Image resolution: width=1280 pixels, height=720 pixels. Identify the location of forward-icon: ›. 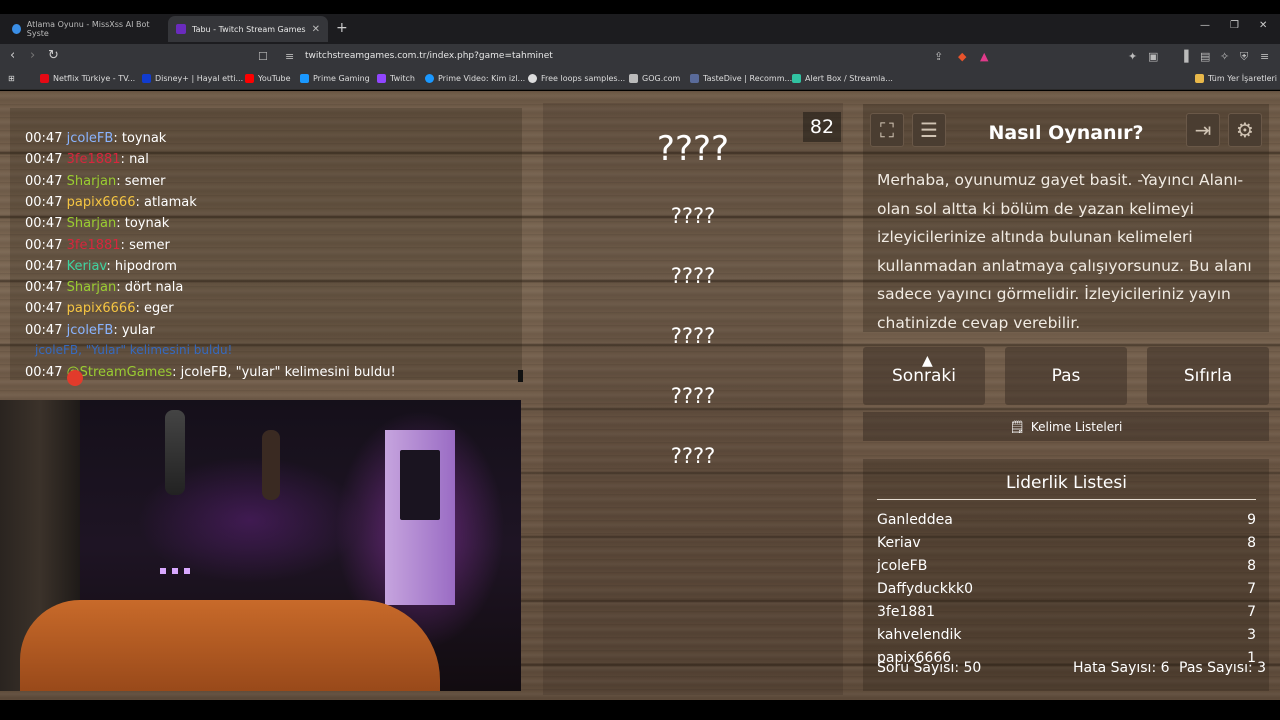
(32, 56).